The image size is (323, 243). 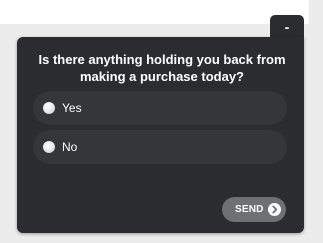 What do you see at coordinates (70, 147) in the screenshot?
I see `option-no-label: No` at bounding box center [70, 147].